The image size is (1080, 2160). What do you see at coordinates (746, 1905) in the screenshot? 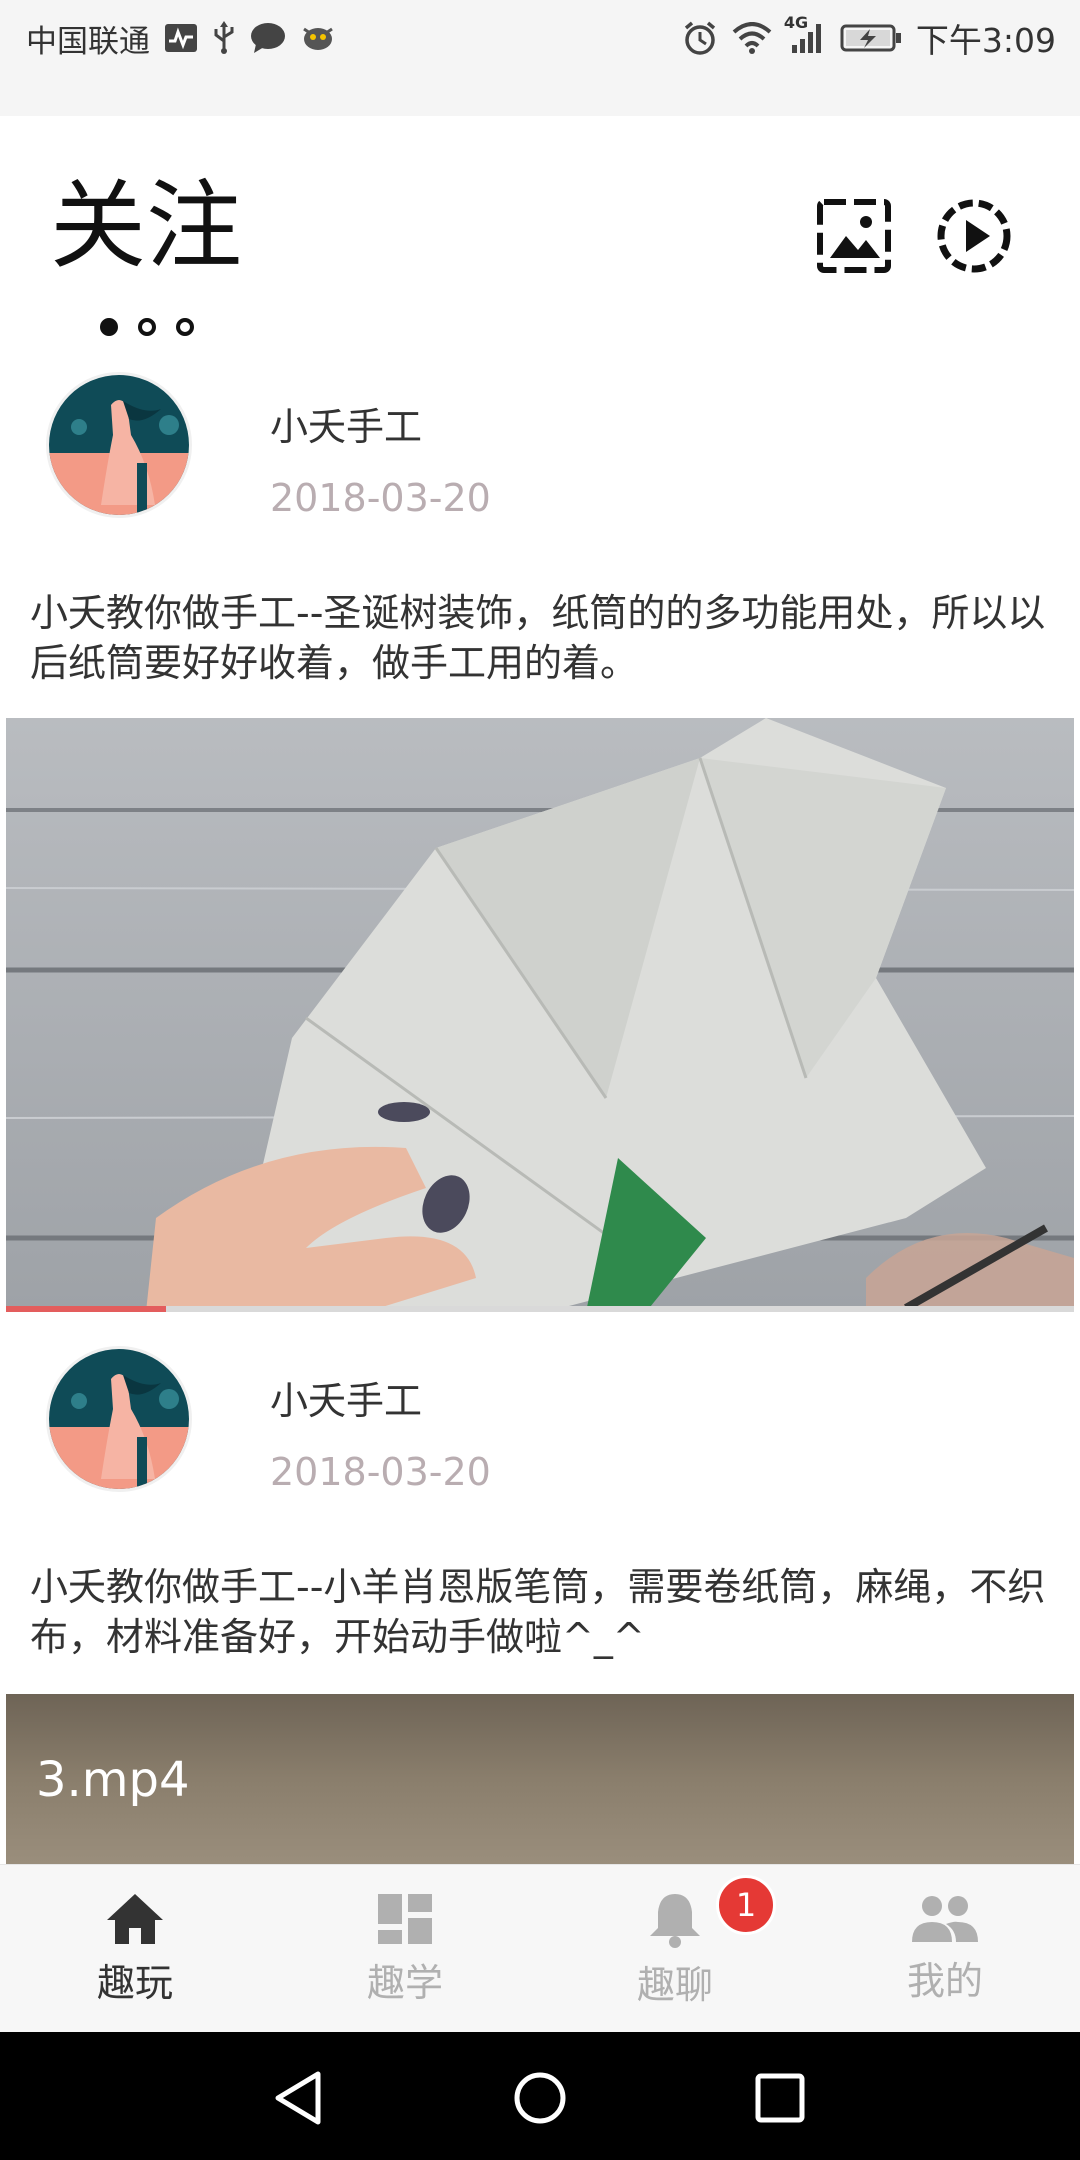
I see `notification-badge: 1` at bounding box center [746, 1905].